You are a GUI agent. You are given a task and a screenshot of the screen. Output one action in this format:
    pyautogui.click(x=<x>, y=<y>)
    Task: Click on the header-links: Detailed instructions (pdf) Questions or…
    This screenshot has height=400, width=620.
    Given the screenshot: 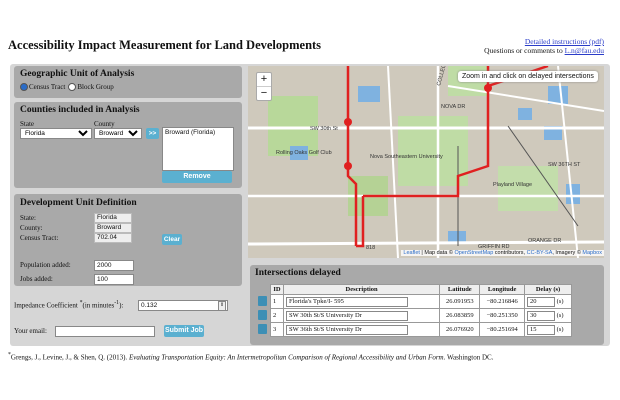 What is the action you would take?
    pyautogui.click(x=544, y=46)
    